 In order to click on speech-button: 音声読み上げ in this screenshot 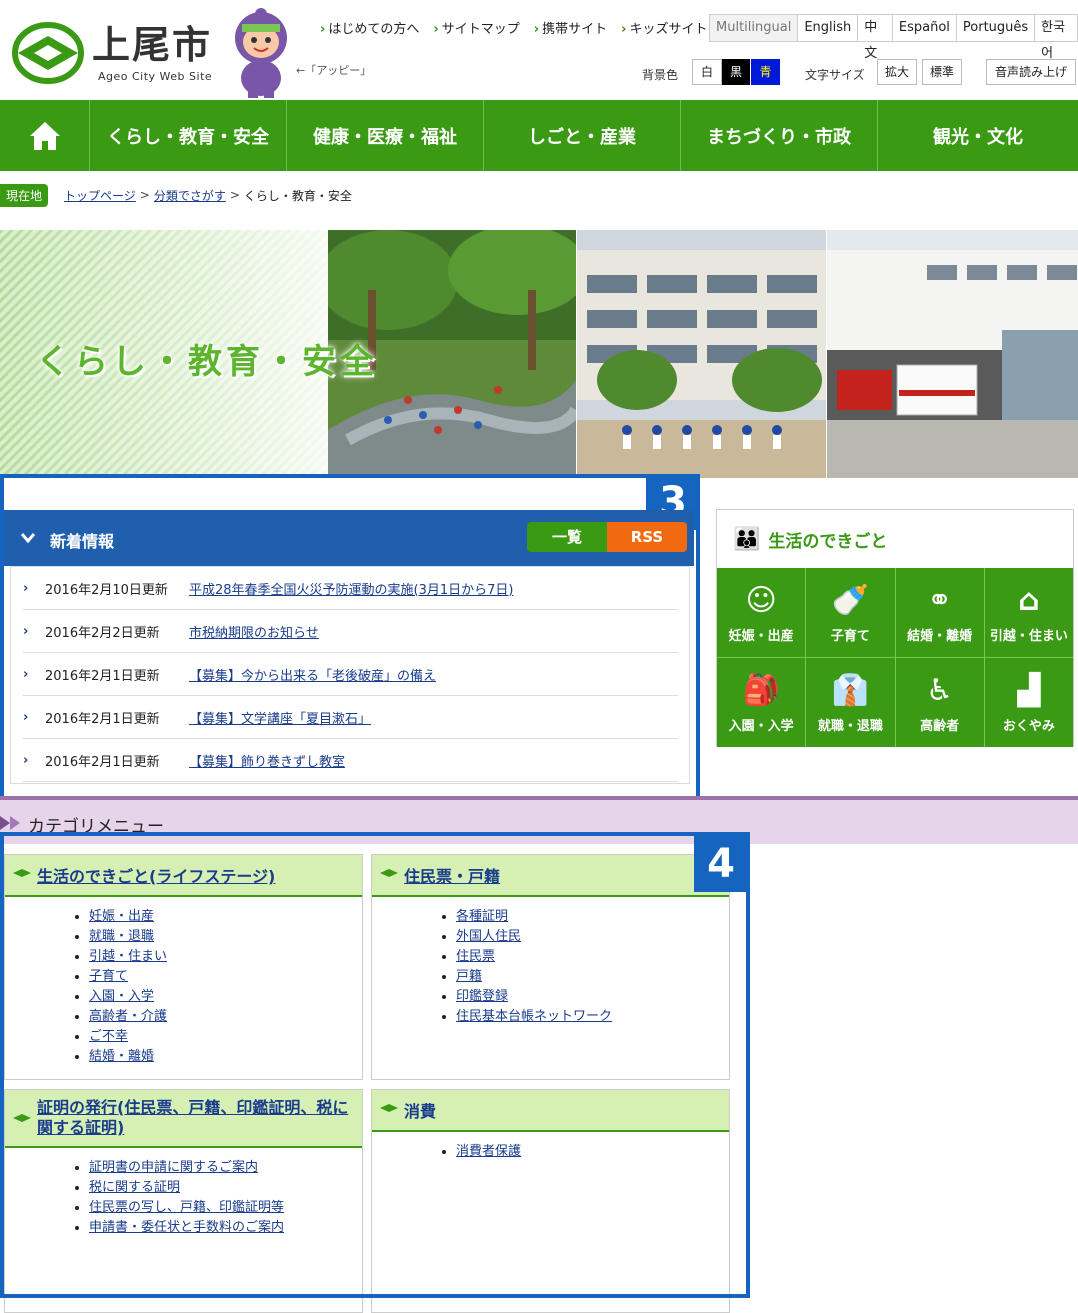, I will do `click(1031, 72)`.